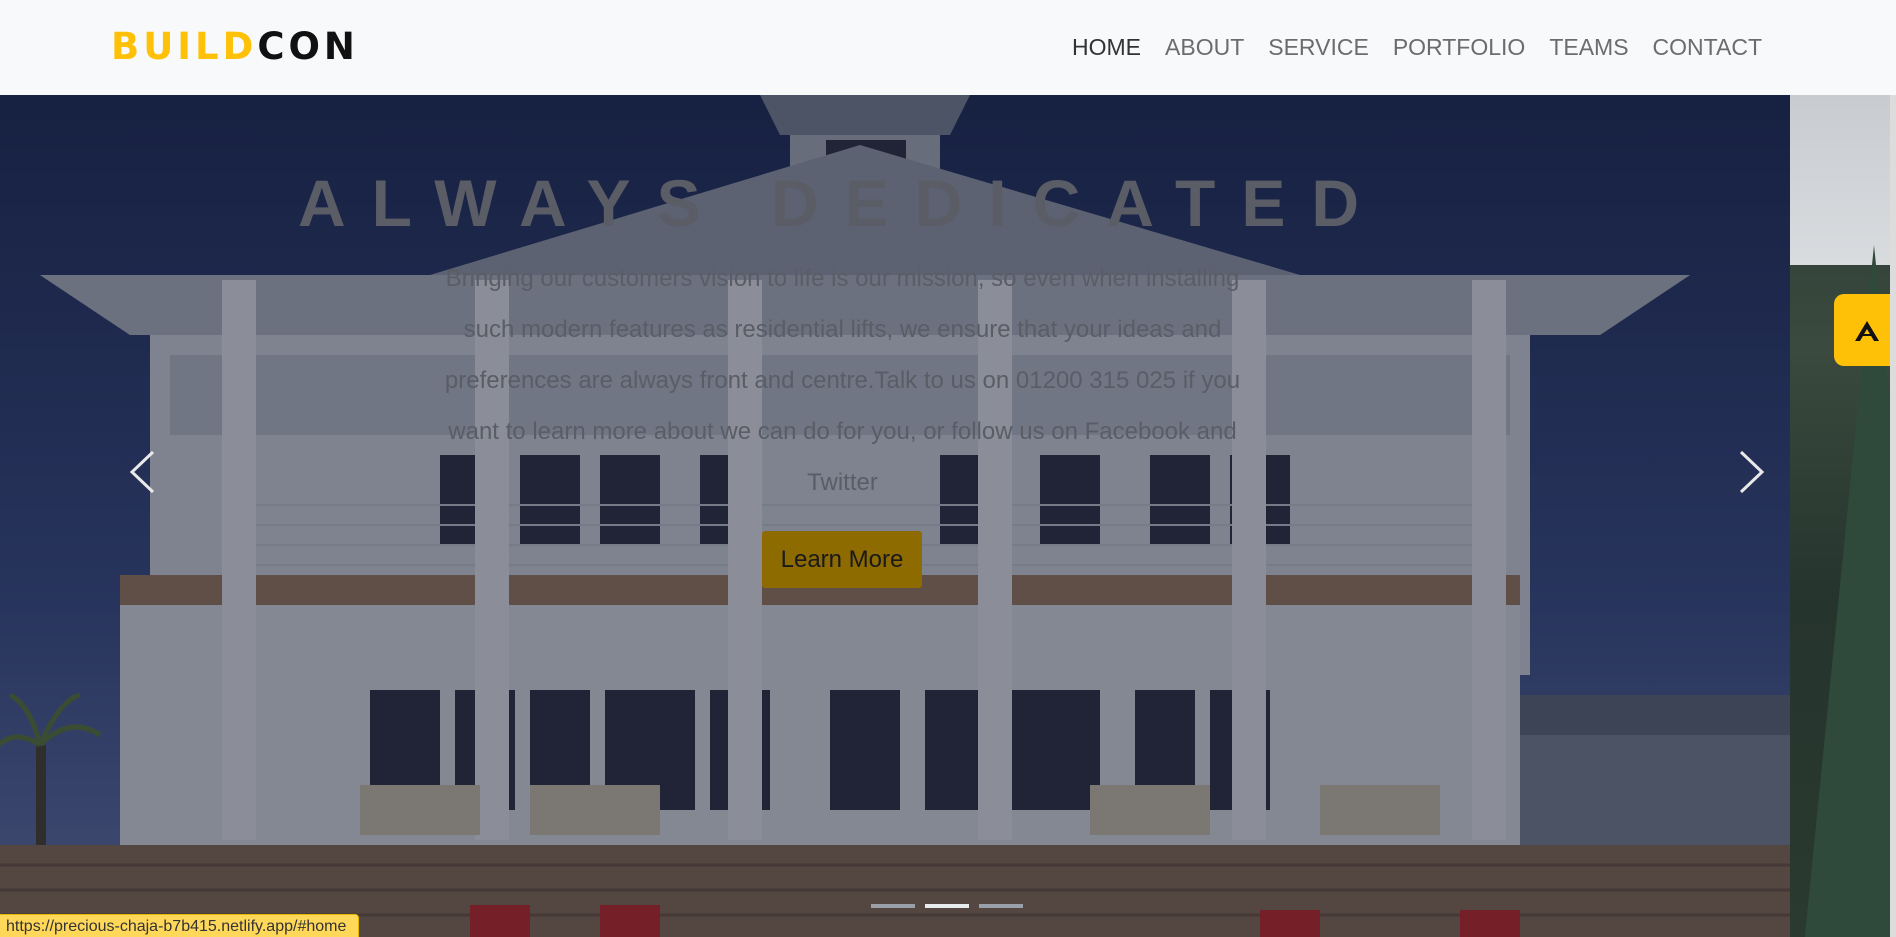  What do you see at coordinates (308, 46) in the screenshot?
I see `brand-part-con: CON` at bounding box center [308, 46].